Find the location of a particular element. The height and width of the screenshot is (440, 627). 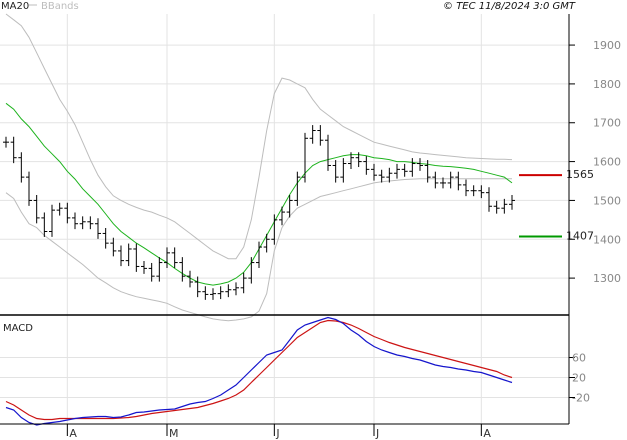

macd-axis-tick-label-1: 20 is located at coordinates (579, 378).